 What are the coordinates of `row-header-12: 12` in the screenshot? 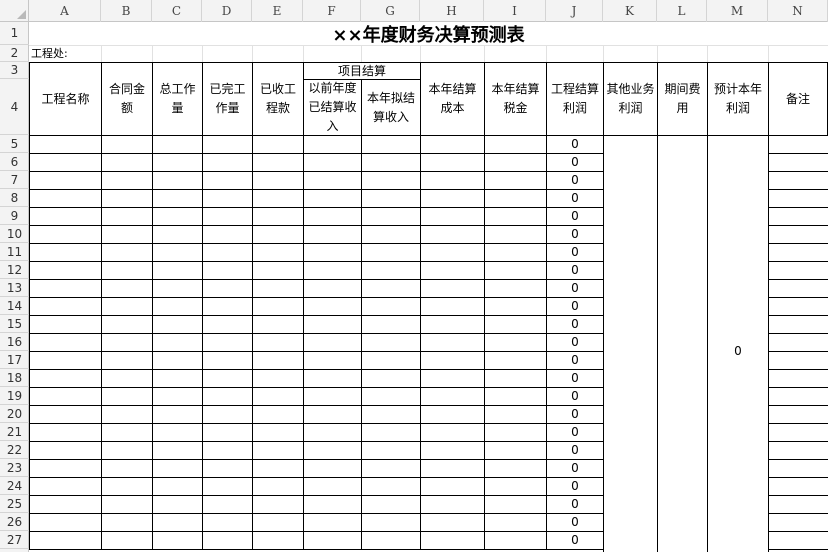 It's located at (14, 270).